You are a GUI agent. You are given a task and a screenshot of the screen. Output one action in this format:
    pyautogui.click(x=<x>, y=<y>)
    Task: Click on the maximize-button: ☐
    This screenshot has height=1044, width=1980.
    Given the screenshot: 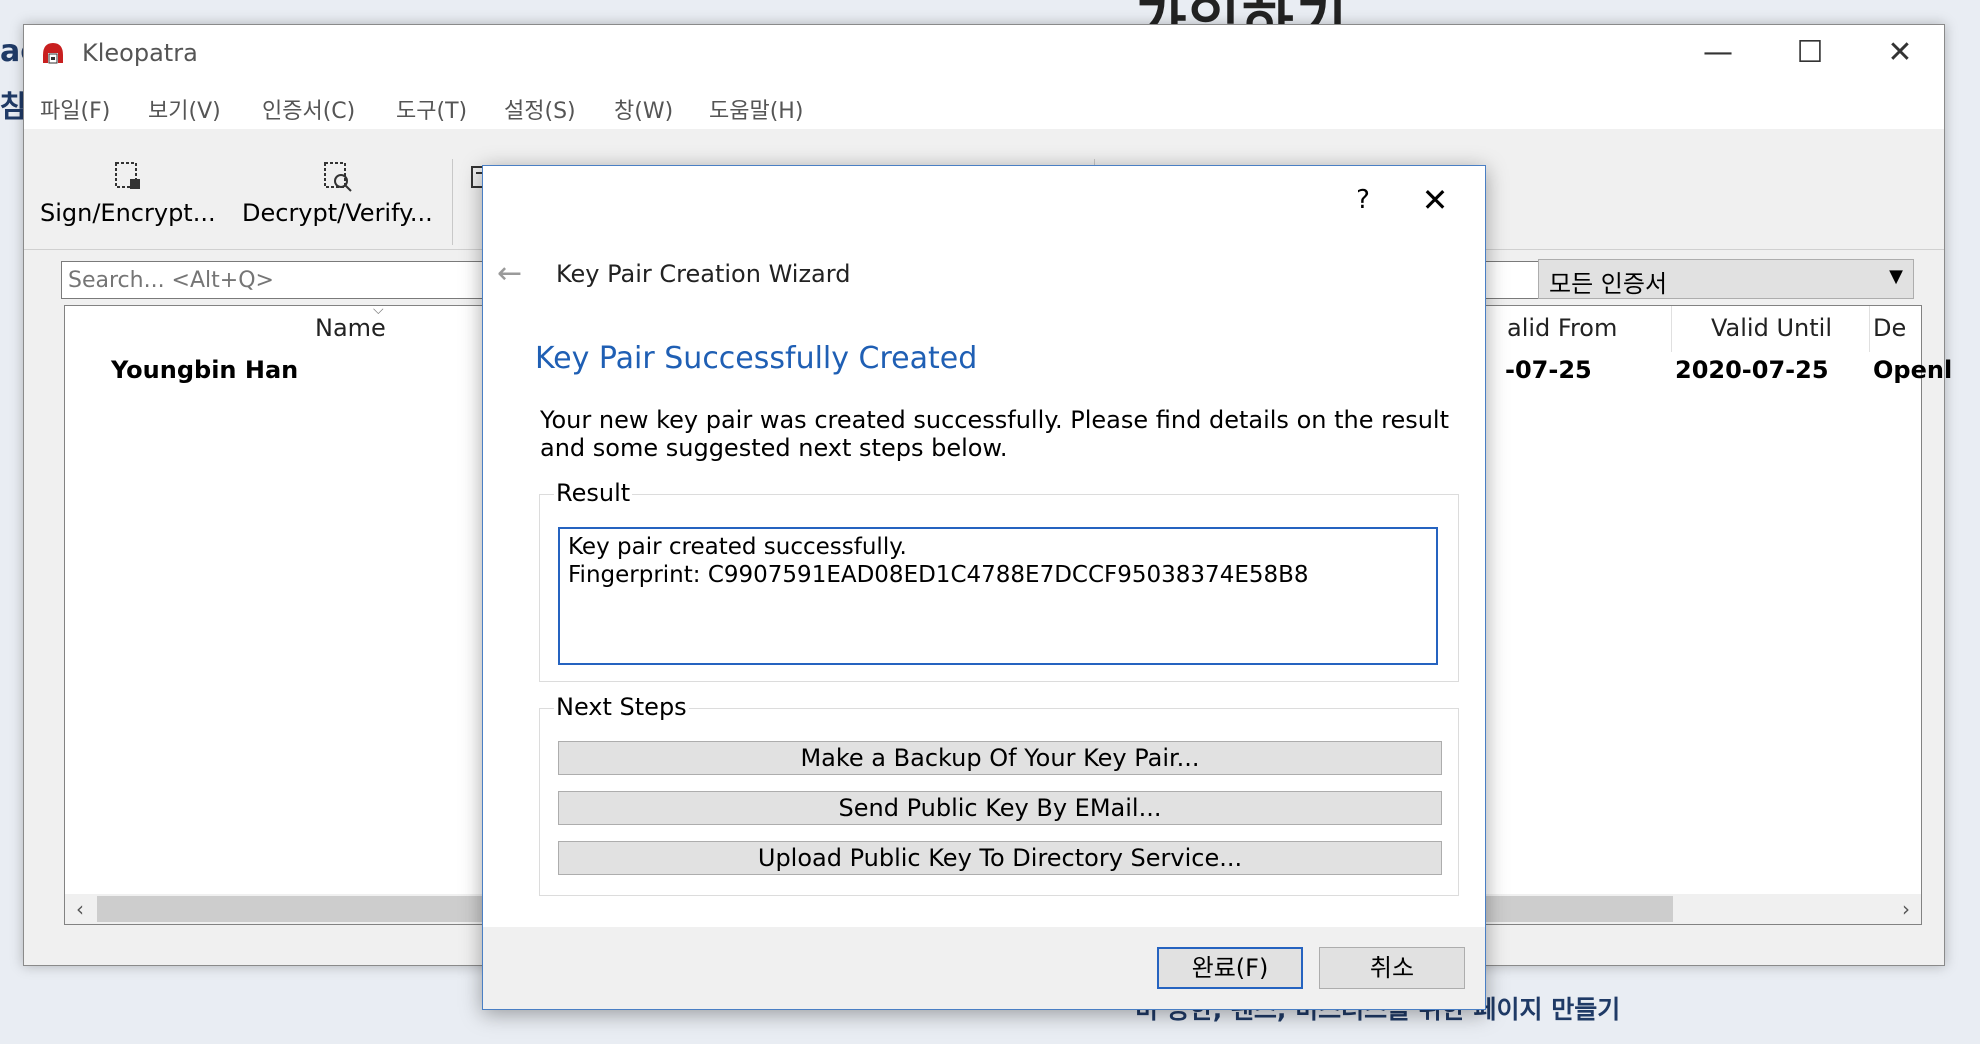 What is the action you would take?
    pyautogui.click(x=1810, y=53)
    